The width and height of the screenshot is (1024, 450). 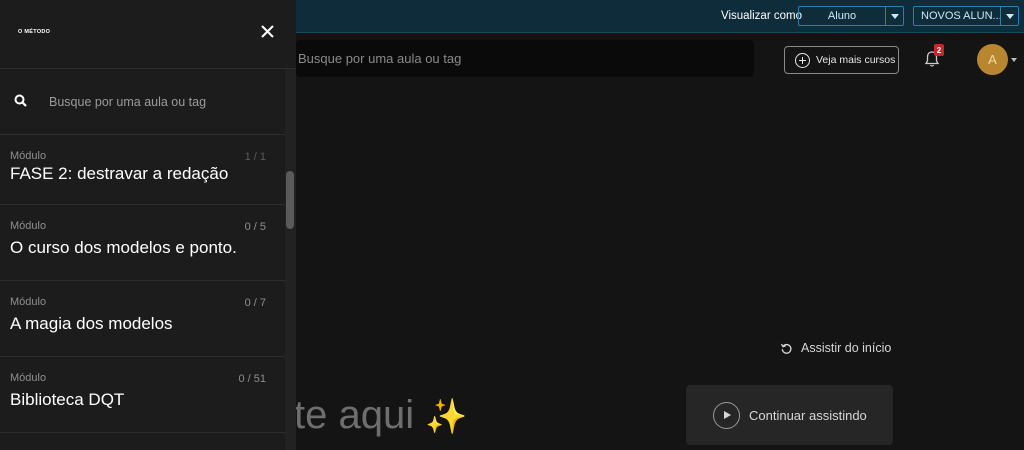 What do you see at coordinates (91, 323) in the screenshot?
I see `module-title: A magia dos modelos` at bounding box center [91, 323].